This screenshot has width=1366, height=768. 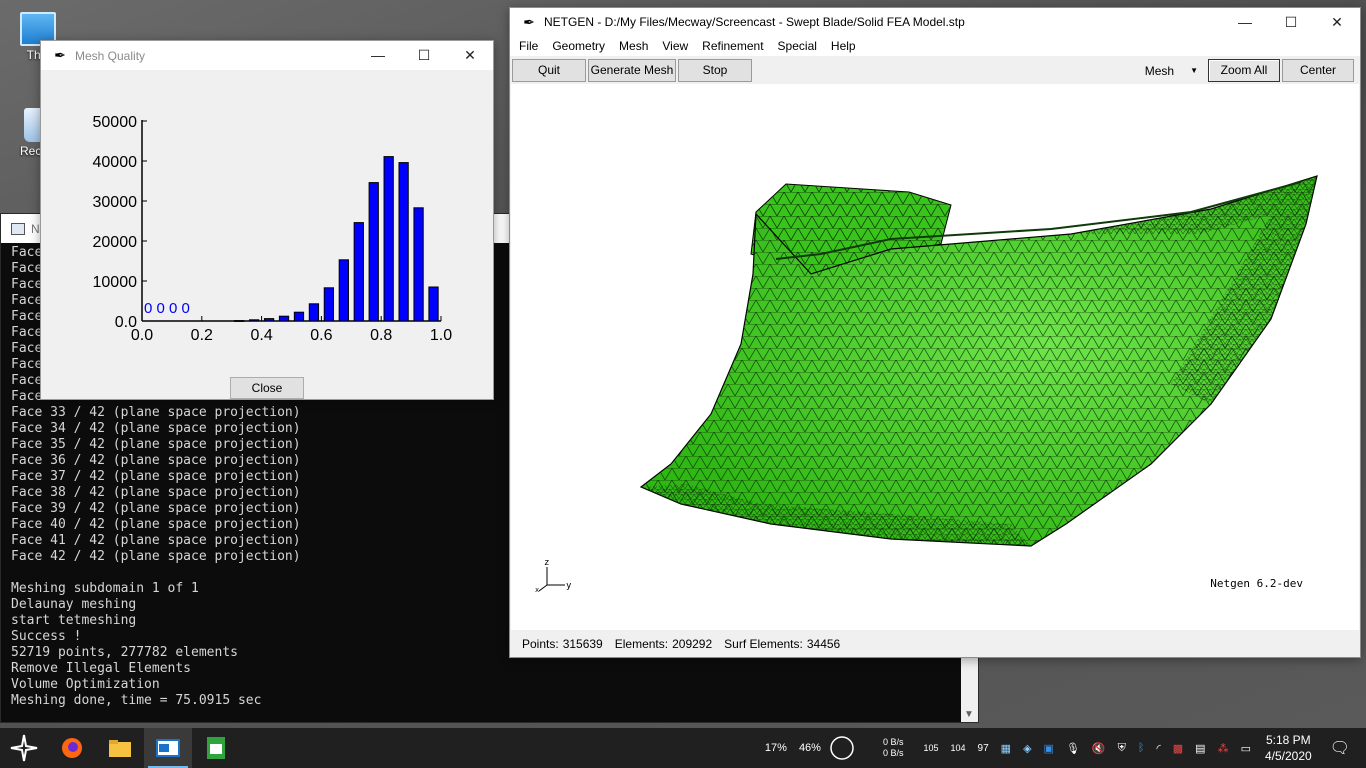 What do you see at coordinates (167, 308) in the screenshot?
I see `zero-count-label: 0 0 0 0` at bounding box center [167, 308].